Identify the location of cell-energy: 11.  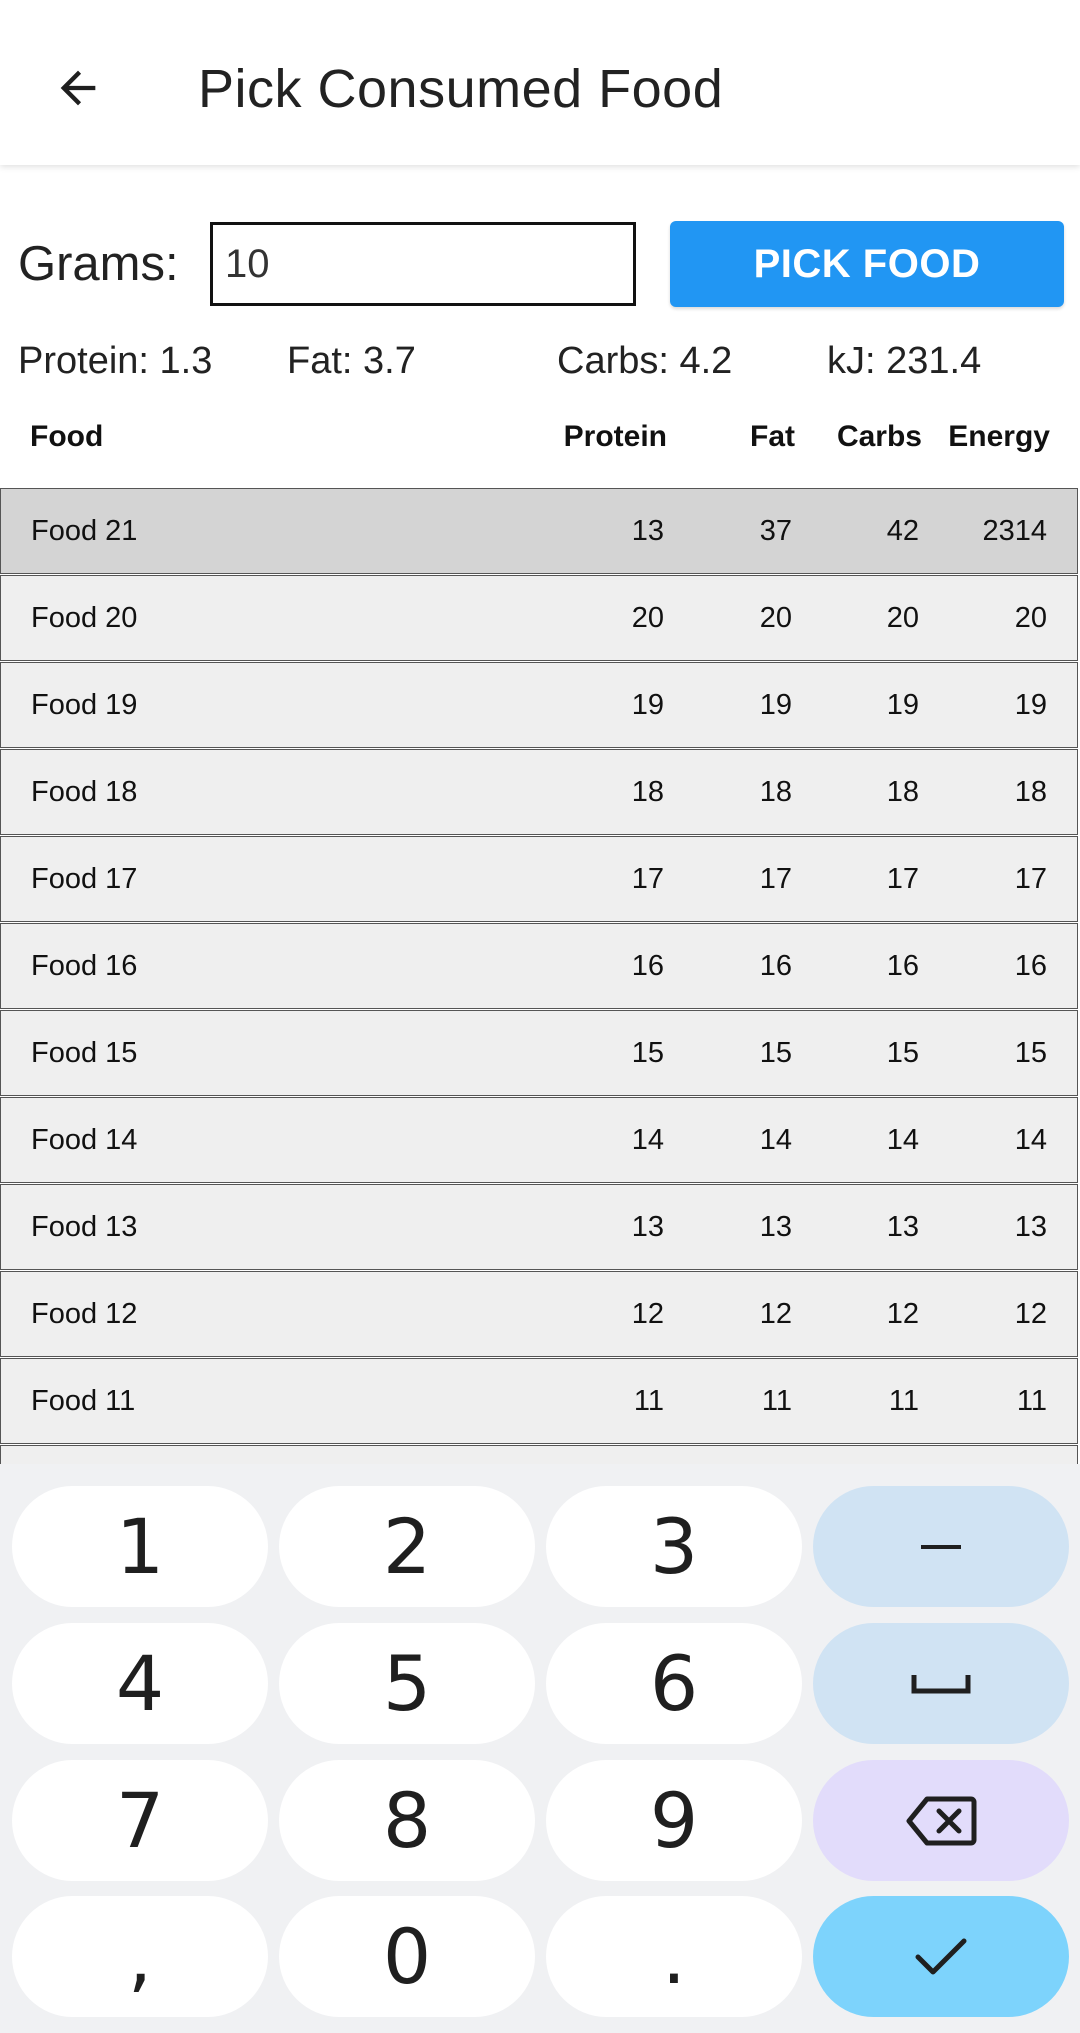
(1031, 1401).